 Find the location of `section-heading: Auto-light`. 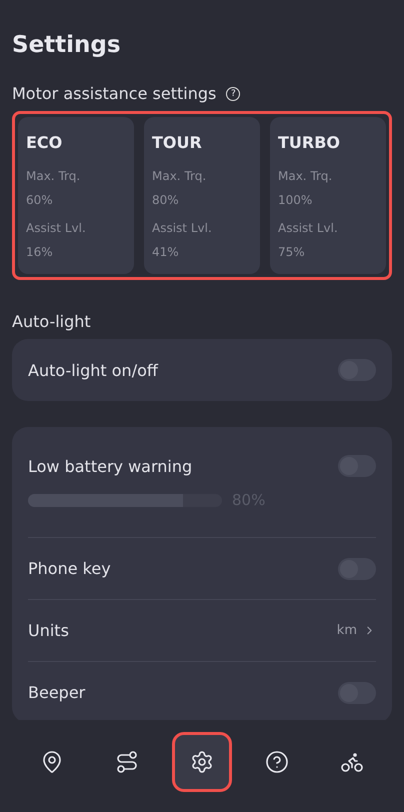

section-heading: Auto-light is located at coordinates (51, 321).